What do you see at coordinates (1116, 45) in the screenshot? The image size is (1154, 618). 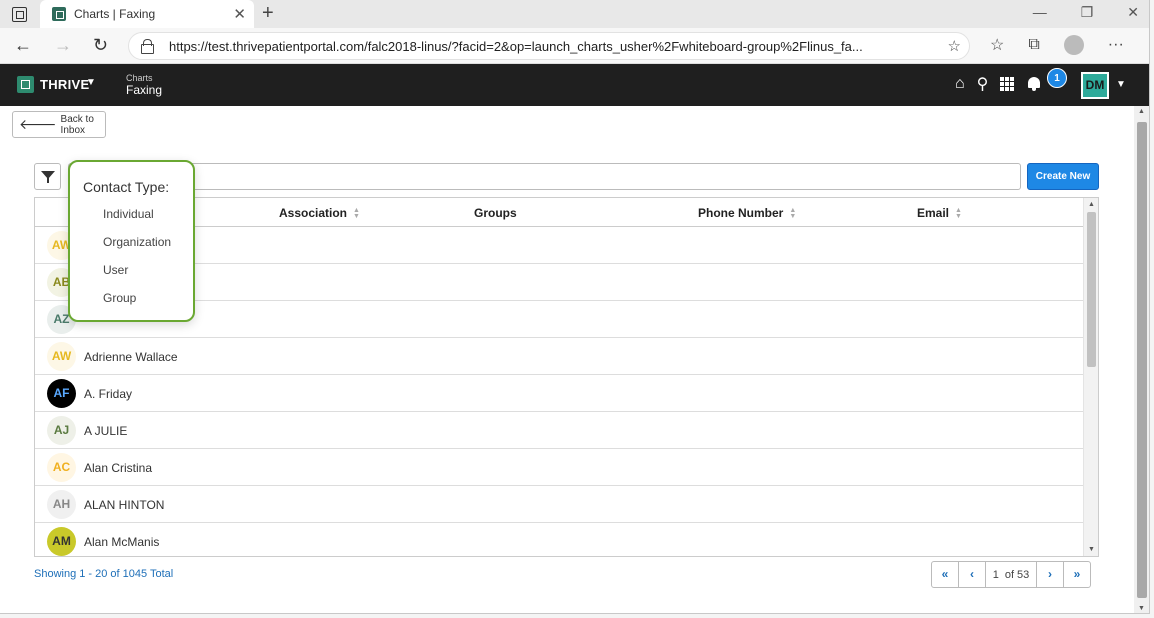 I see `more-icon: ···` at bounding box center [1116, 45].